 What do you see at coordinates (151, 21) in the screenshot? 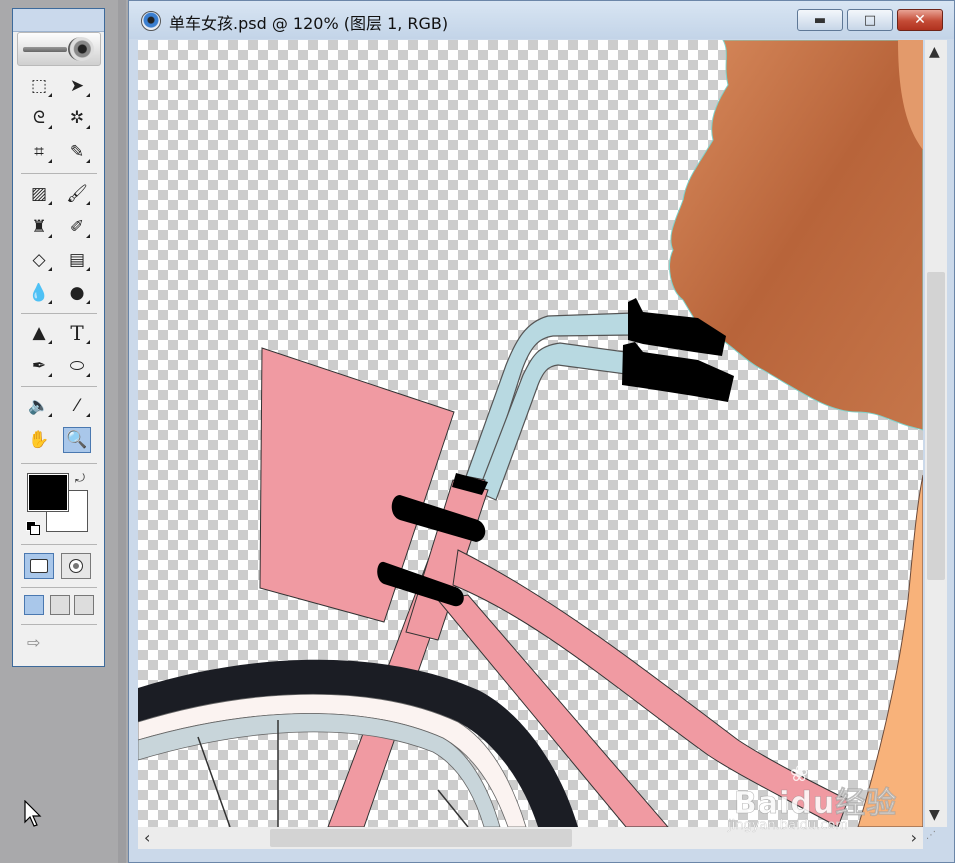
I see `photoshop-document-icon` at bounding box center [151, 21].